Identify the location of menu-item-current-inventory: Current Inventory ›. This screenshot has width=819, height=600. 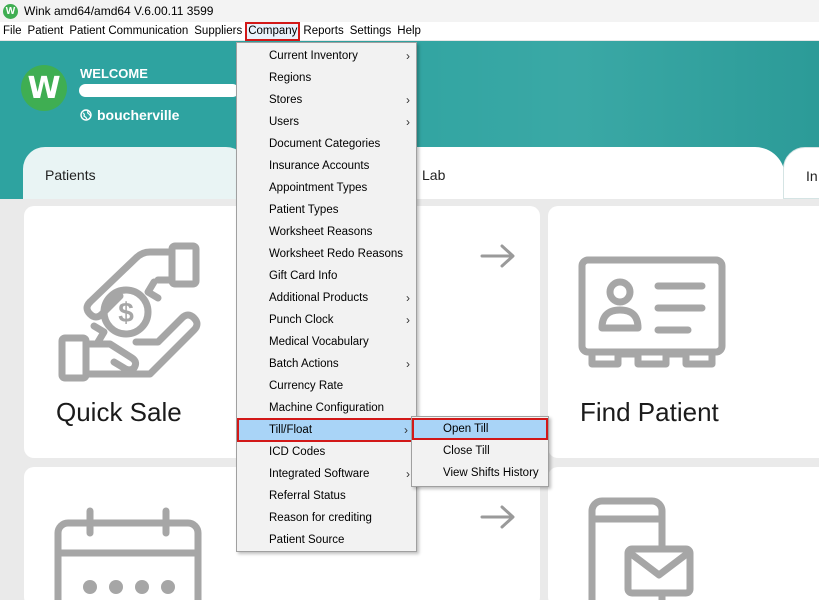
(326, 56).